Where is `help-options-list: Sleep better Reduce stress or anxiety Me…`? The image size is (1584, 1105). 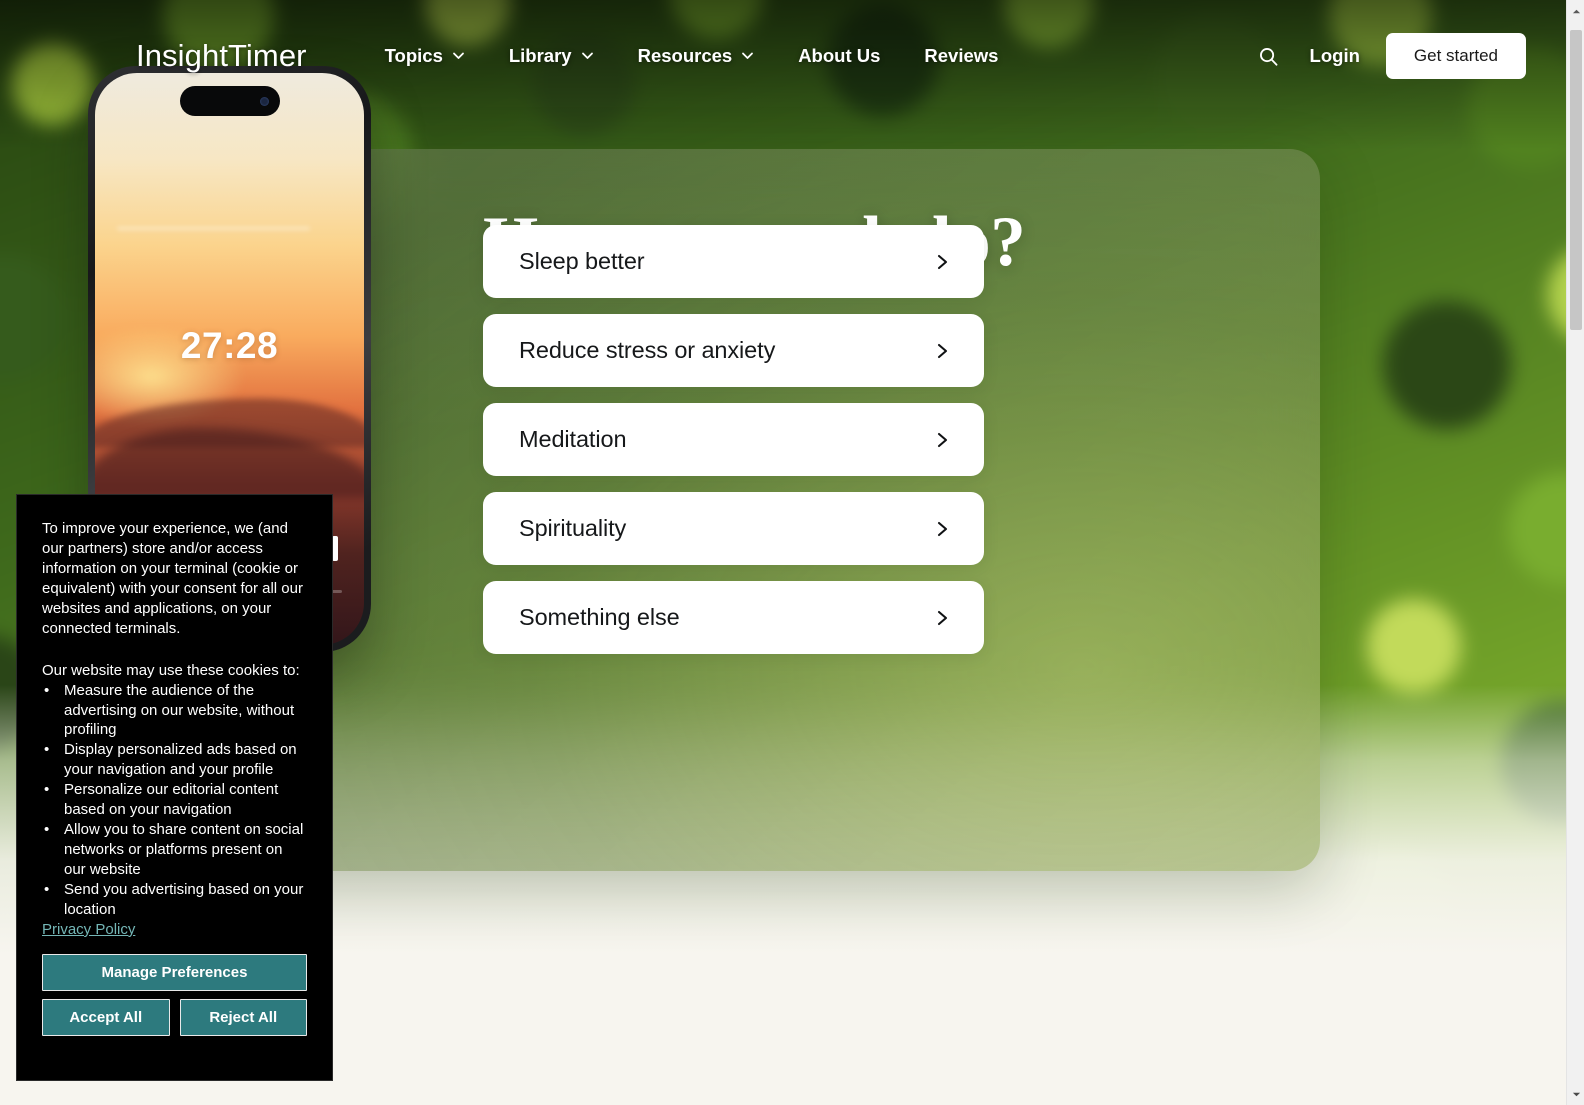
help-options-list: Sleep better Reduce stress or anxiety Me… is located at coordinates (733, 439).